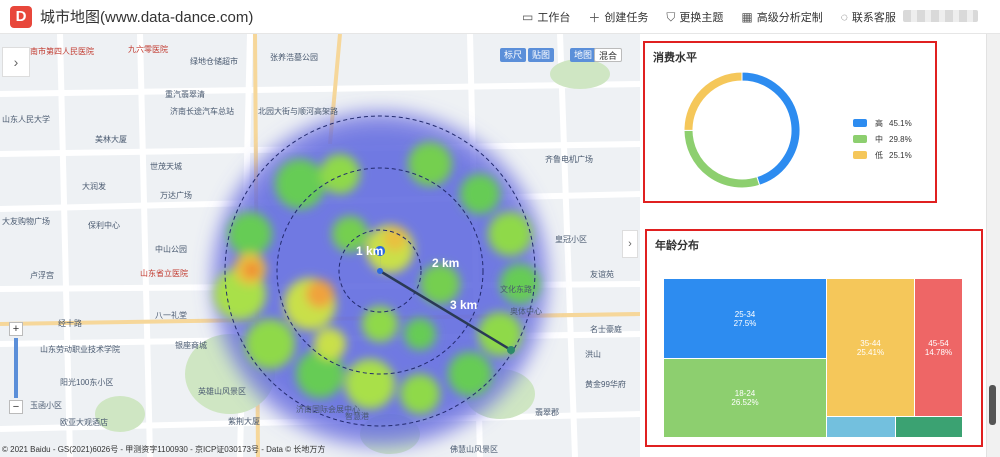 The width and height of the screenshot is (1000, 457). I want to click on map-poi: 齐鲁电机广场, so click(569, 159).